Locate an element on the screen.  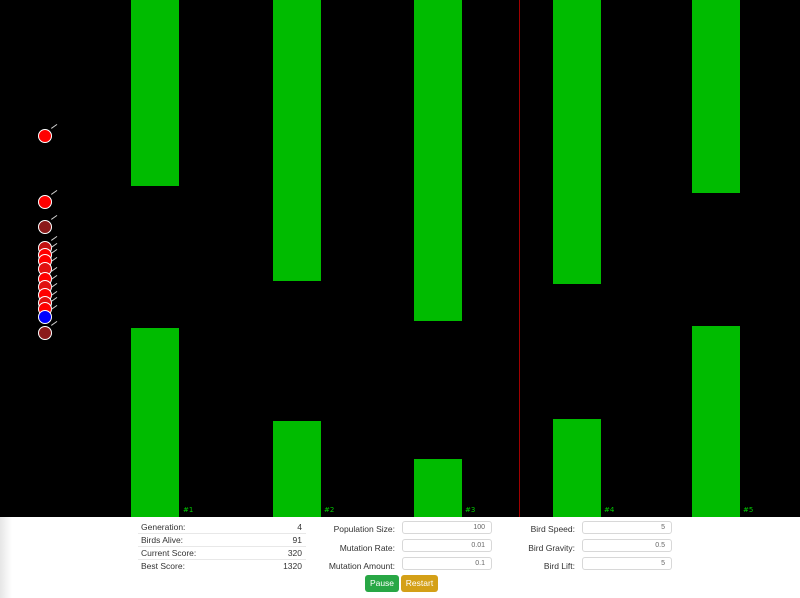
bird-lift-label: Bird Lift: is located at coordinates (559, 566).